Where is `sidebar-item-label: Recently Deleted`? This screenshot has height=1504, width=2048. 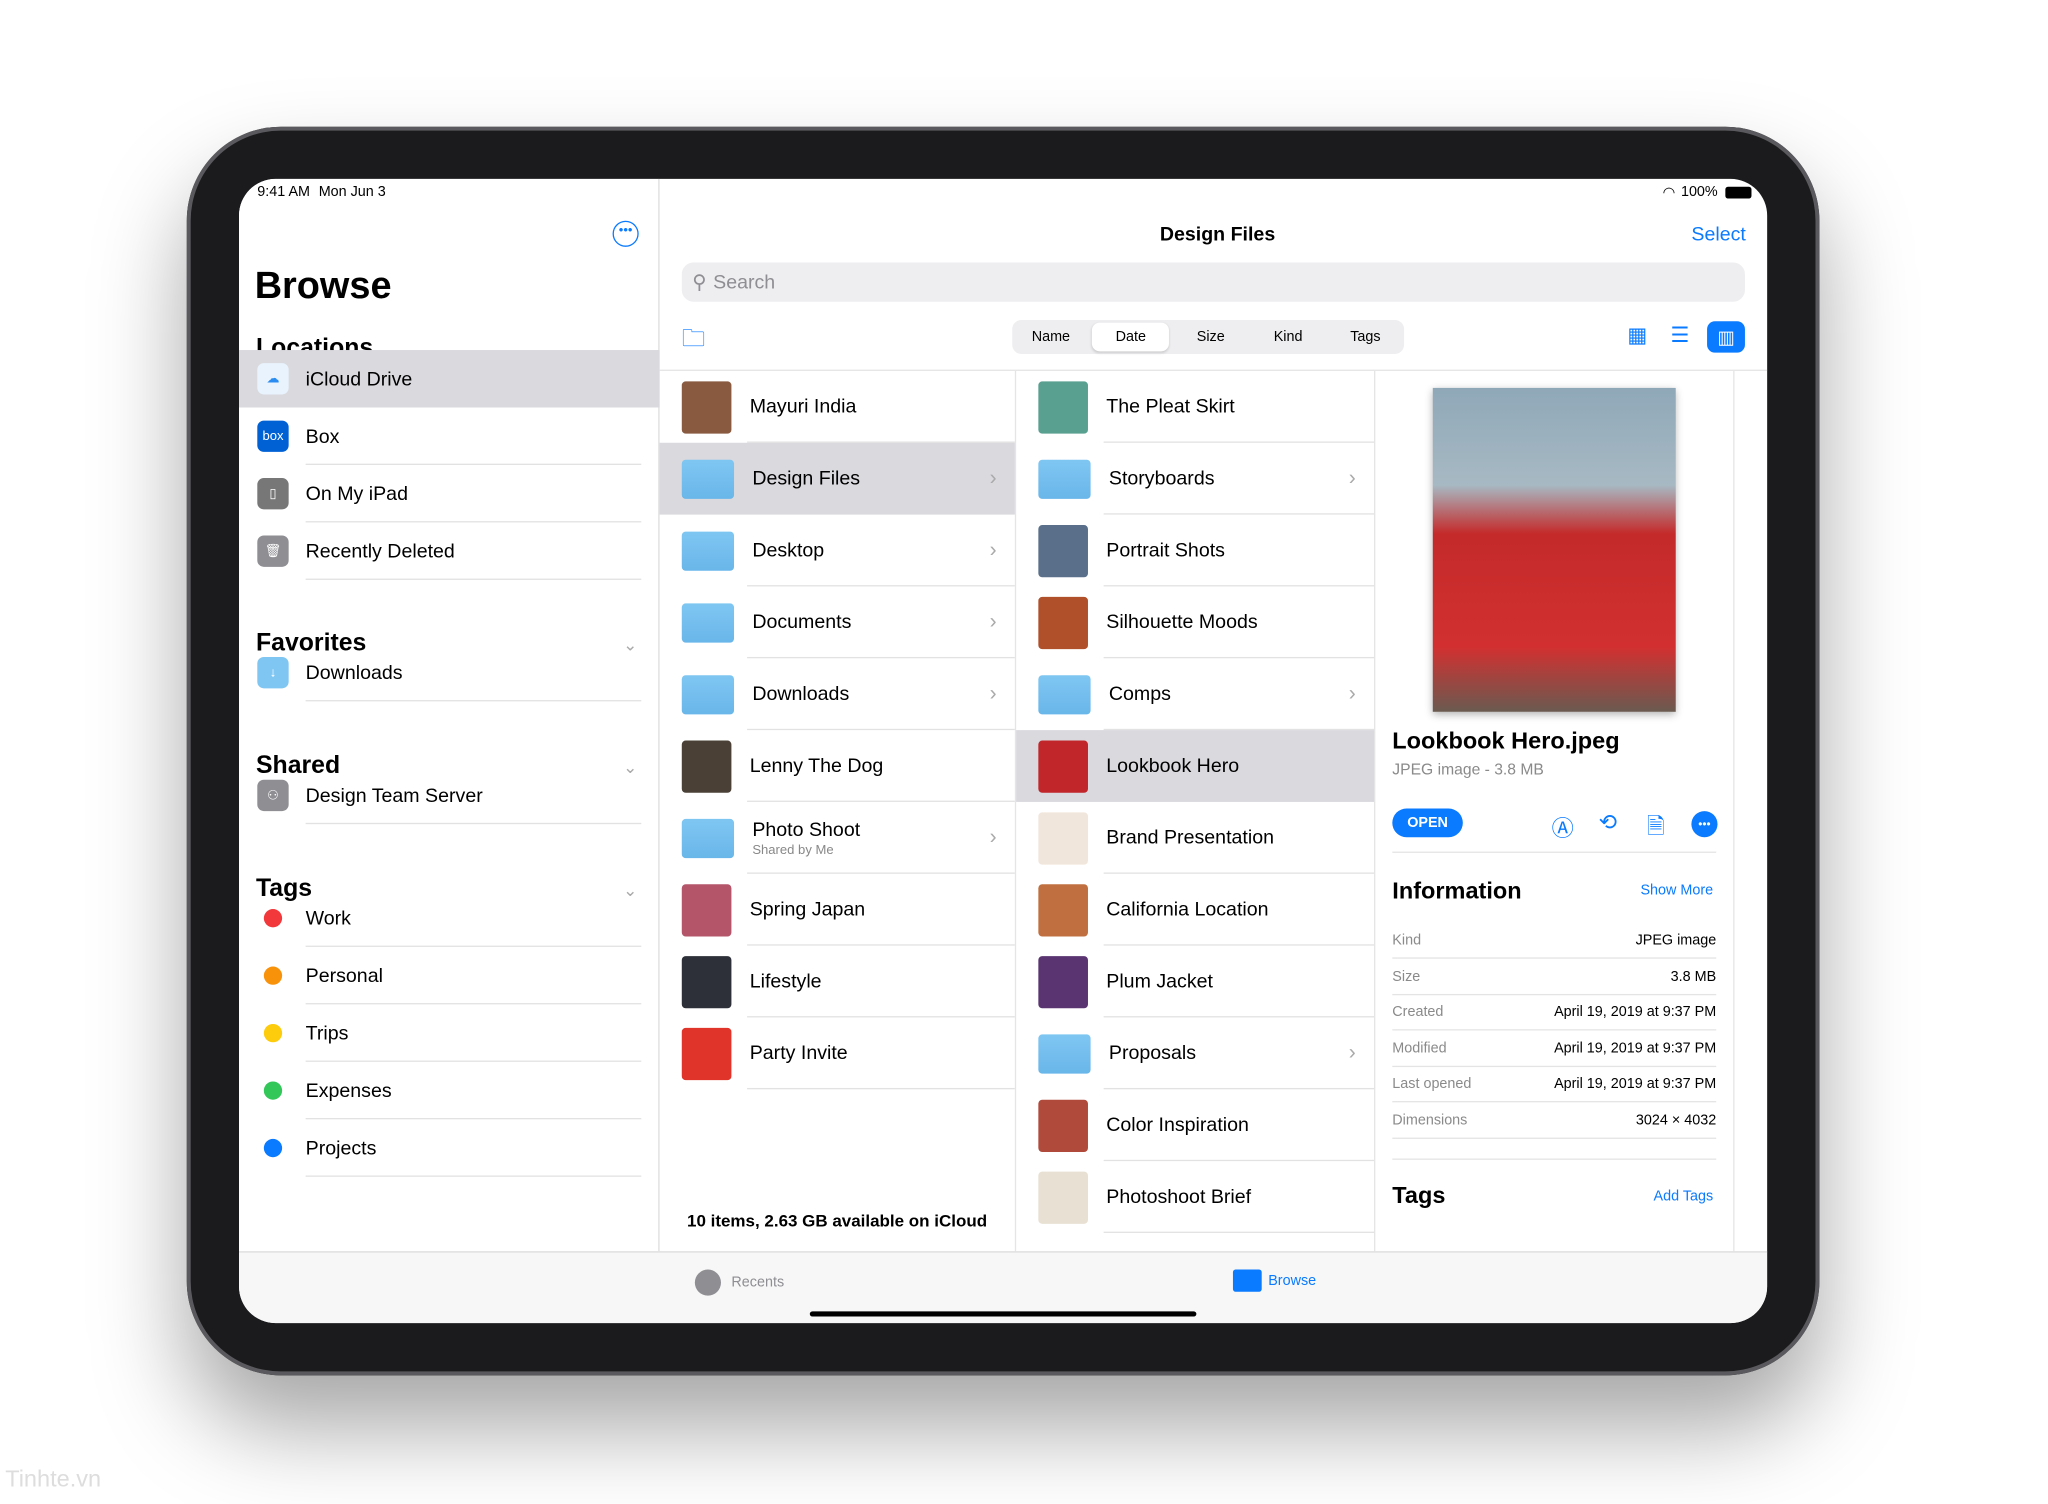 sidebar-item-label: Recently Deleted is located at coordinates (380, 551).